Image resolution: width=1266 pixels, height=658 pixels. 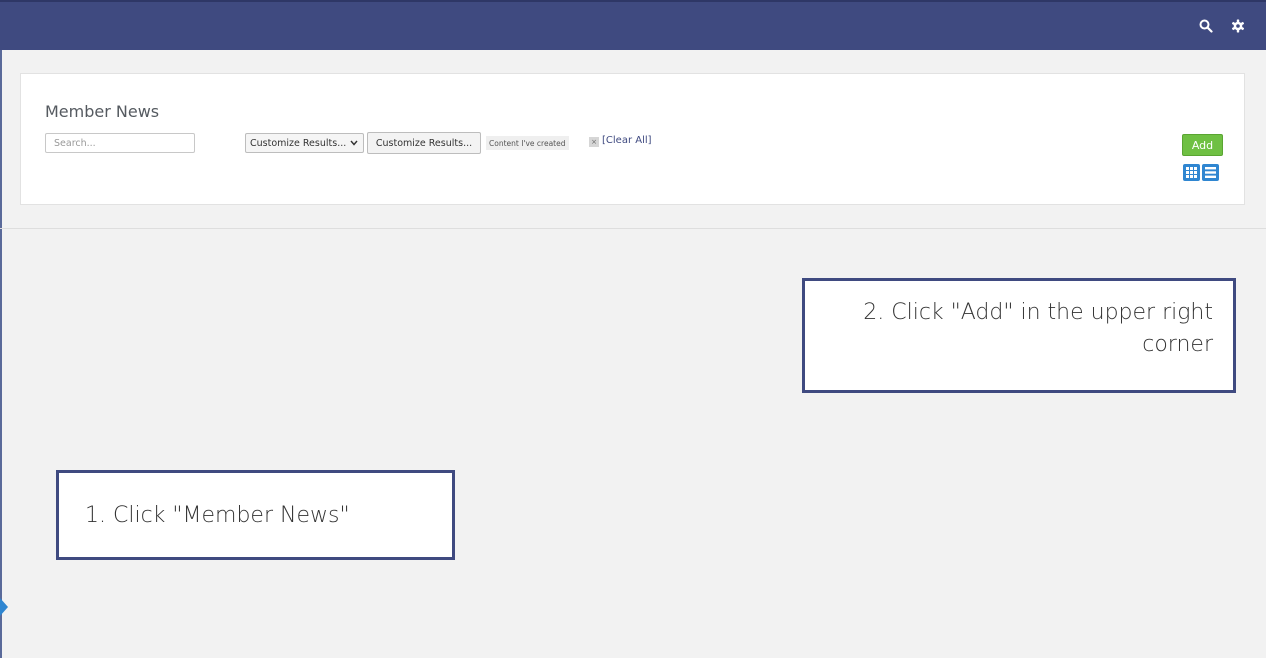 What do you see at coordinates (4, 607) in the screenshot?
I see `rail-marker-icon` at bounding box center [4, 607].